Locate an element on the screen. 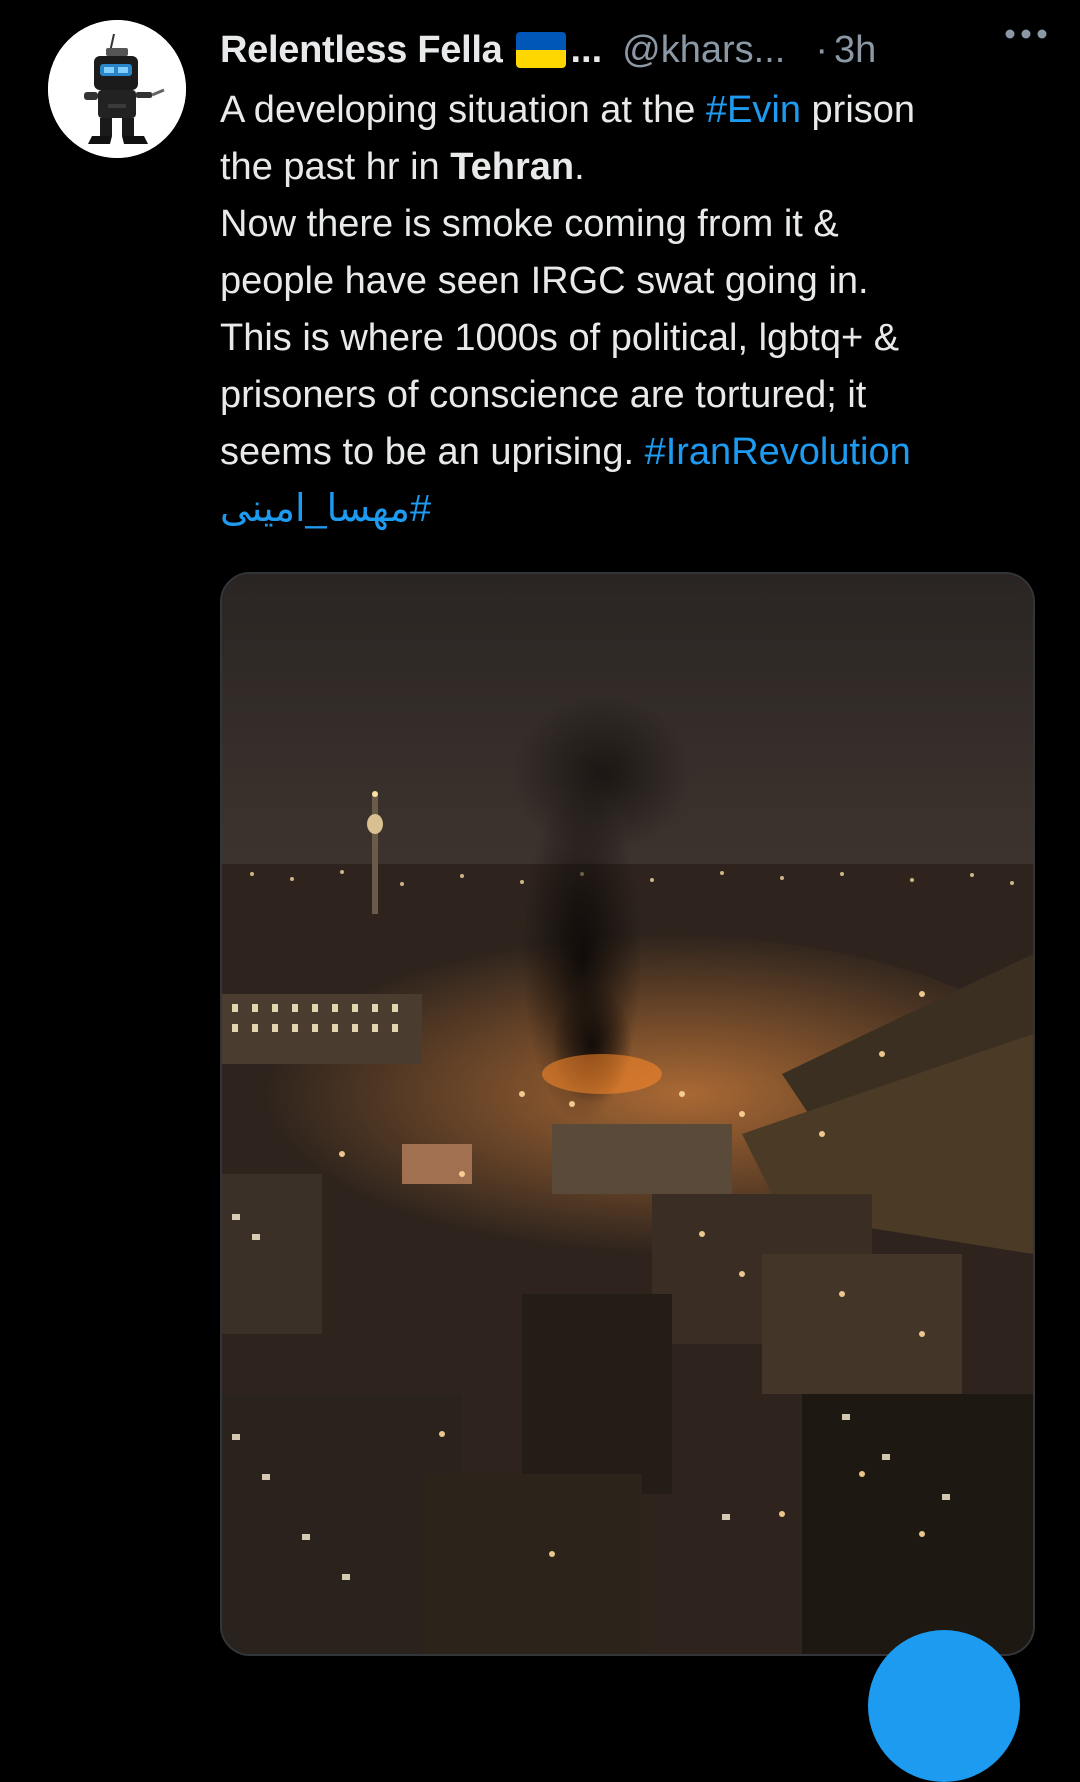 This screenshot has width=1080, height=1782. tweet-text-line-6: prisoners of conscience are tortured; it is located at coordinates (543, 395).